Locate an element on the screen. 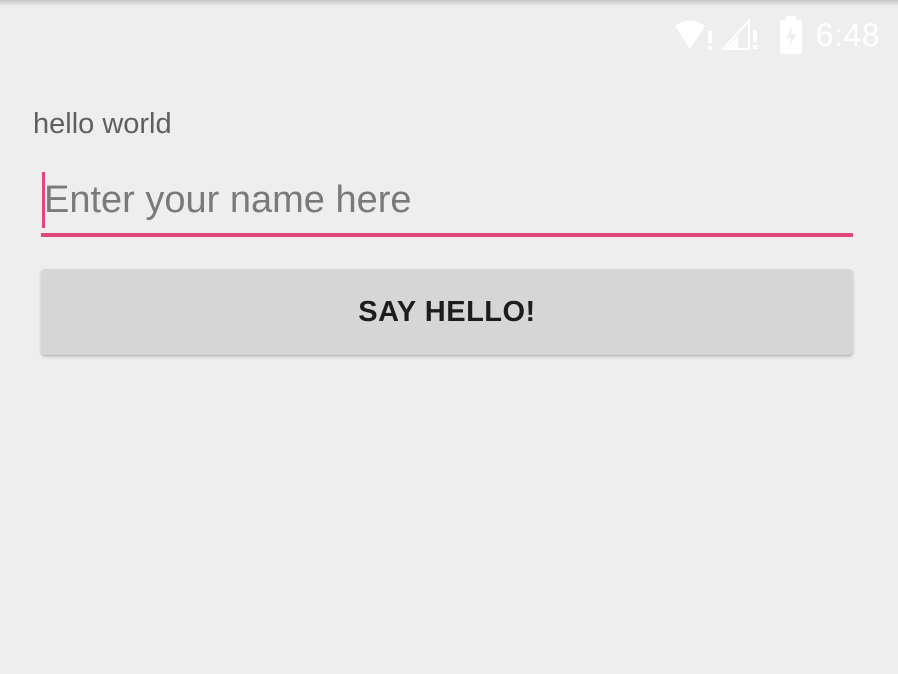 The image size is (898, 674). name-field is located at coordinates (447, 203).